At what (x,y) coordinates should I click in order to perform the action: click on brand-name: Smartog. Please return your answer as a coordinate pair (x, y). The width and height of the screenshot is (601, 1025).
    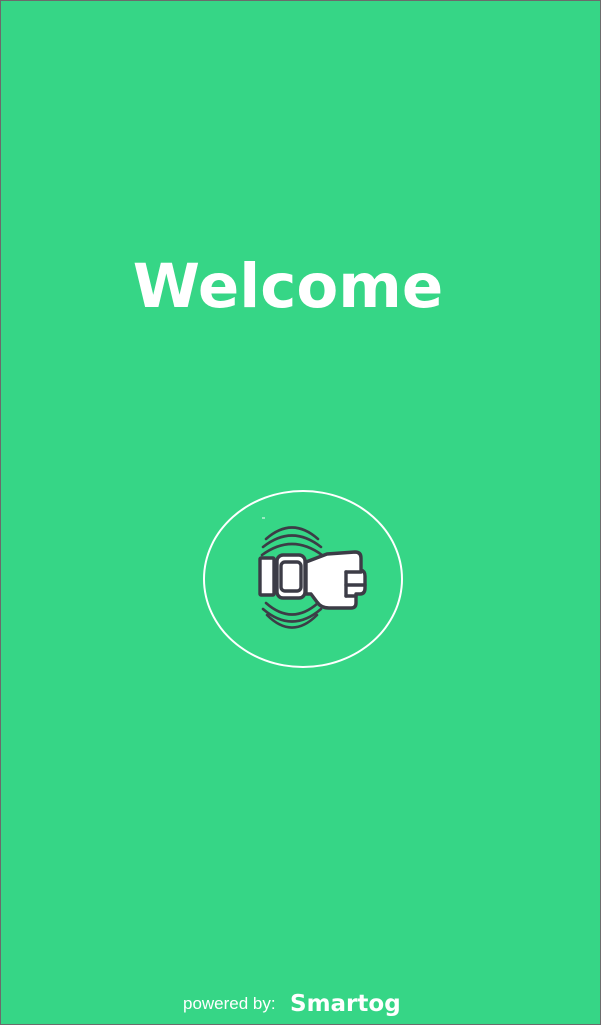
    Looking at the image, I should click on (345, 1004).